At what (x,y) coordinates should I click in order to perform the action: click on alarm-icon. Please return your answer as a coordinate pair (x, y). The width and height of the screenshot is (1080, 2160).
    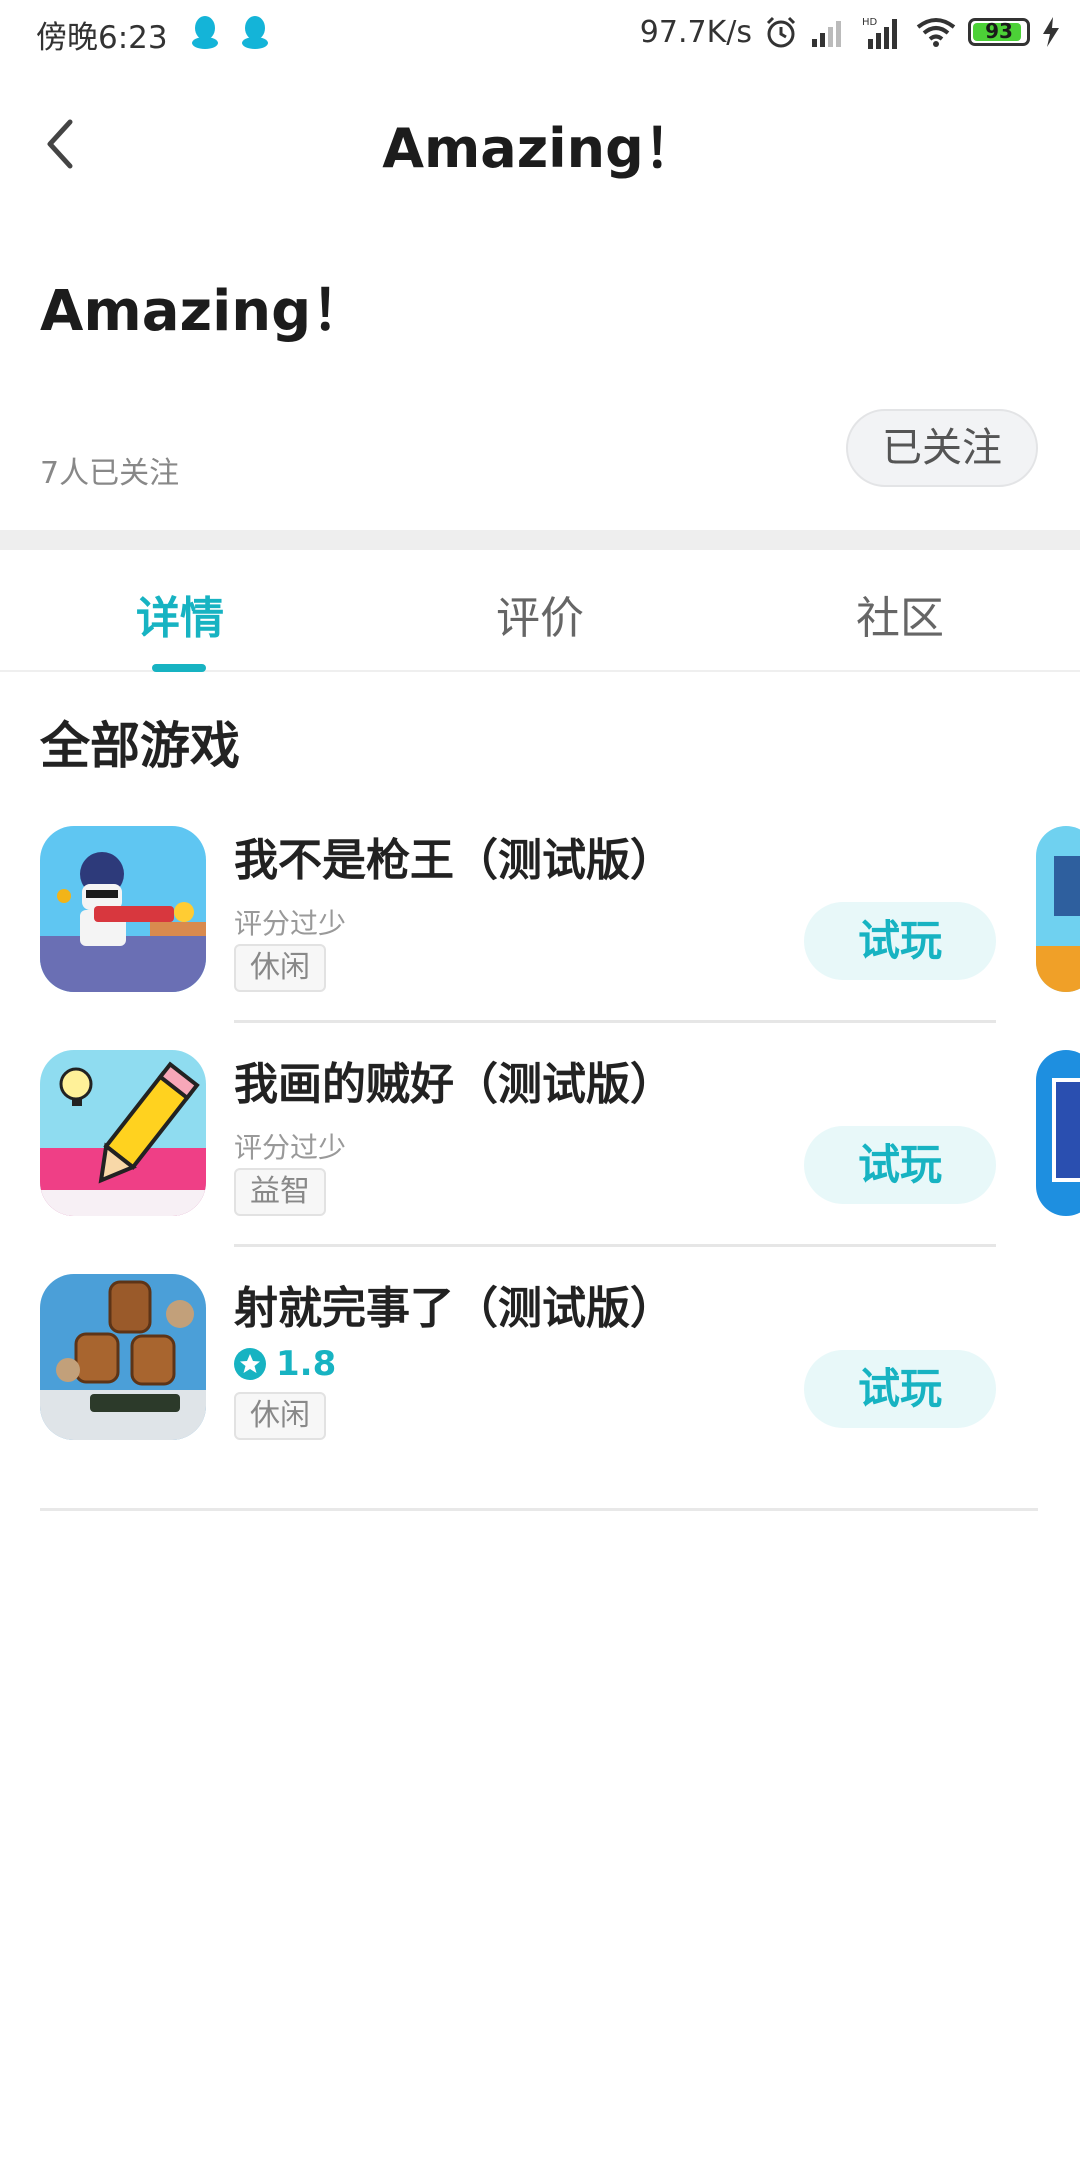
    Looking at the image, I should click on (781, 32).